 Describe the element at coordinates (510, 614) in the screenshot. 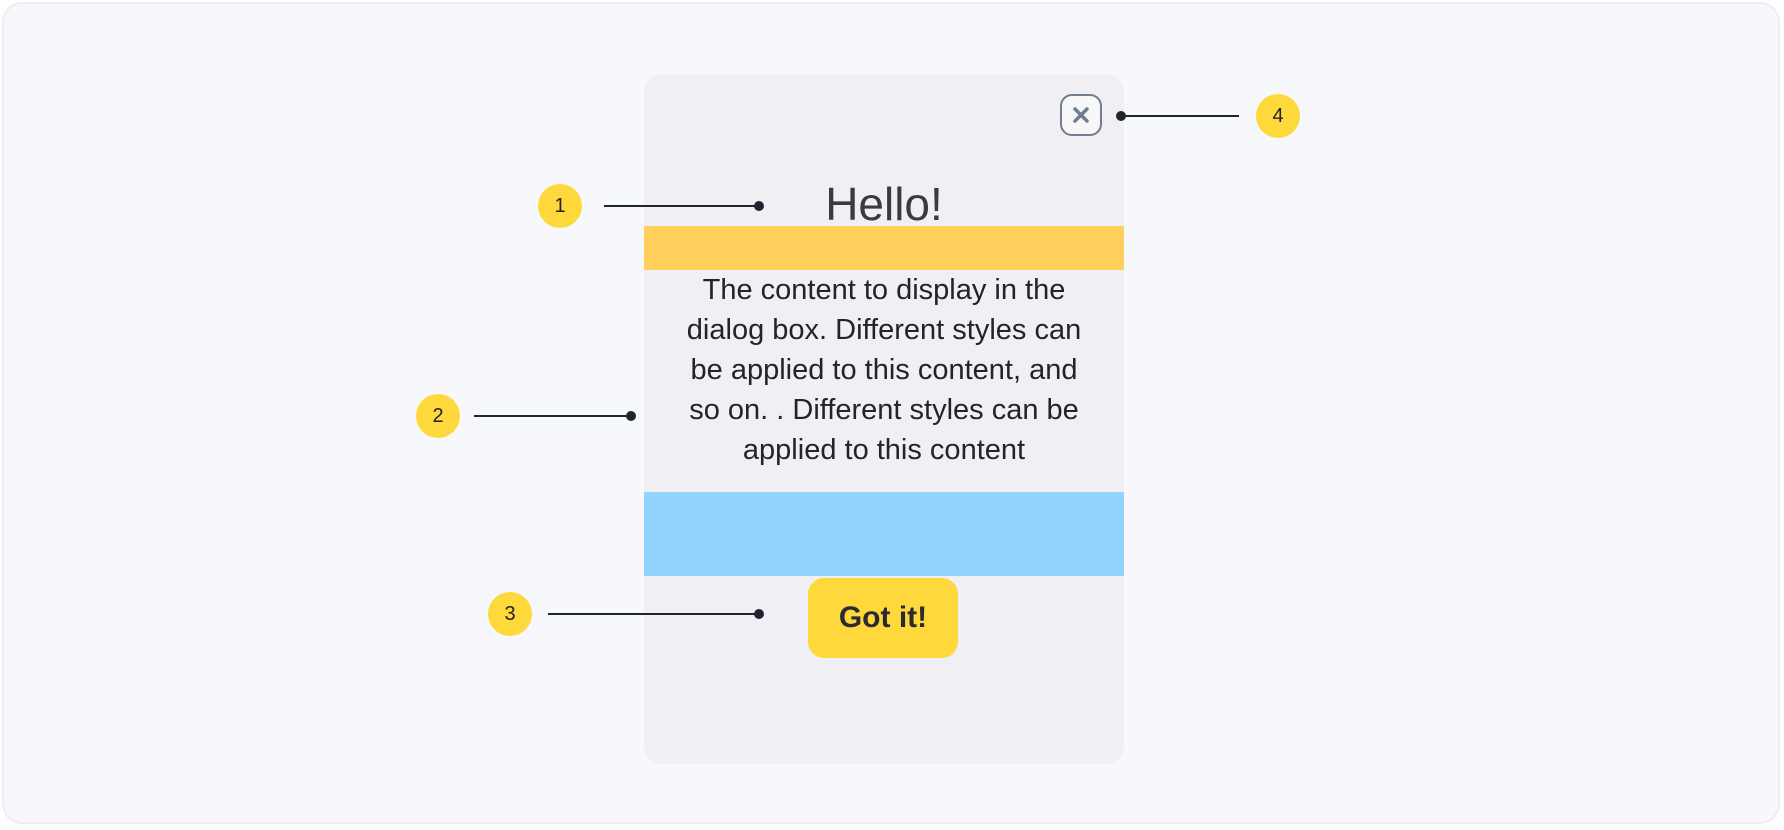

I see `callout-badge-3: 3` at that location.